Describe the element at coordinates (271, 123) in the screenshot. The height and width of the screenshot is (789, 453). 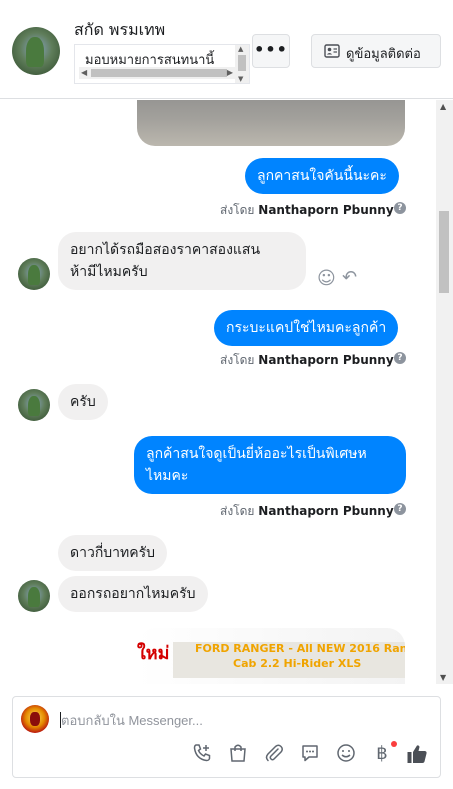
I see `car-photo-attachment` at that location.